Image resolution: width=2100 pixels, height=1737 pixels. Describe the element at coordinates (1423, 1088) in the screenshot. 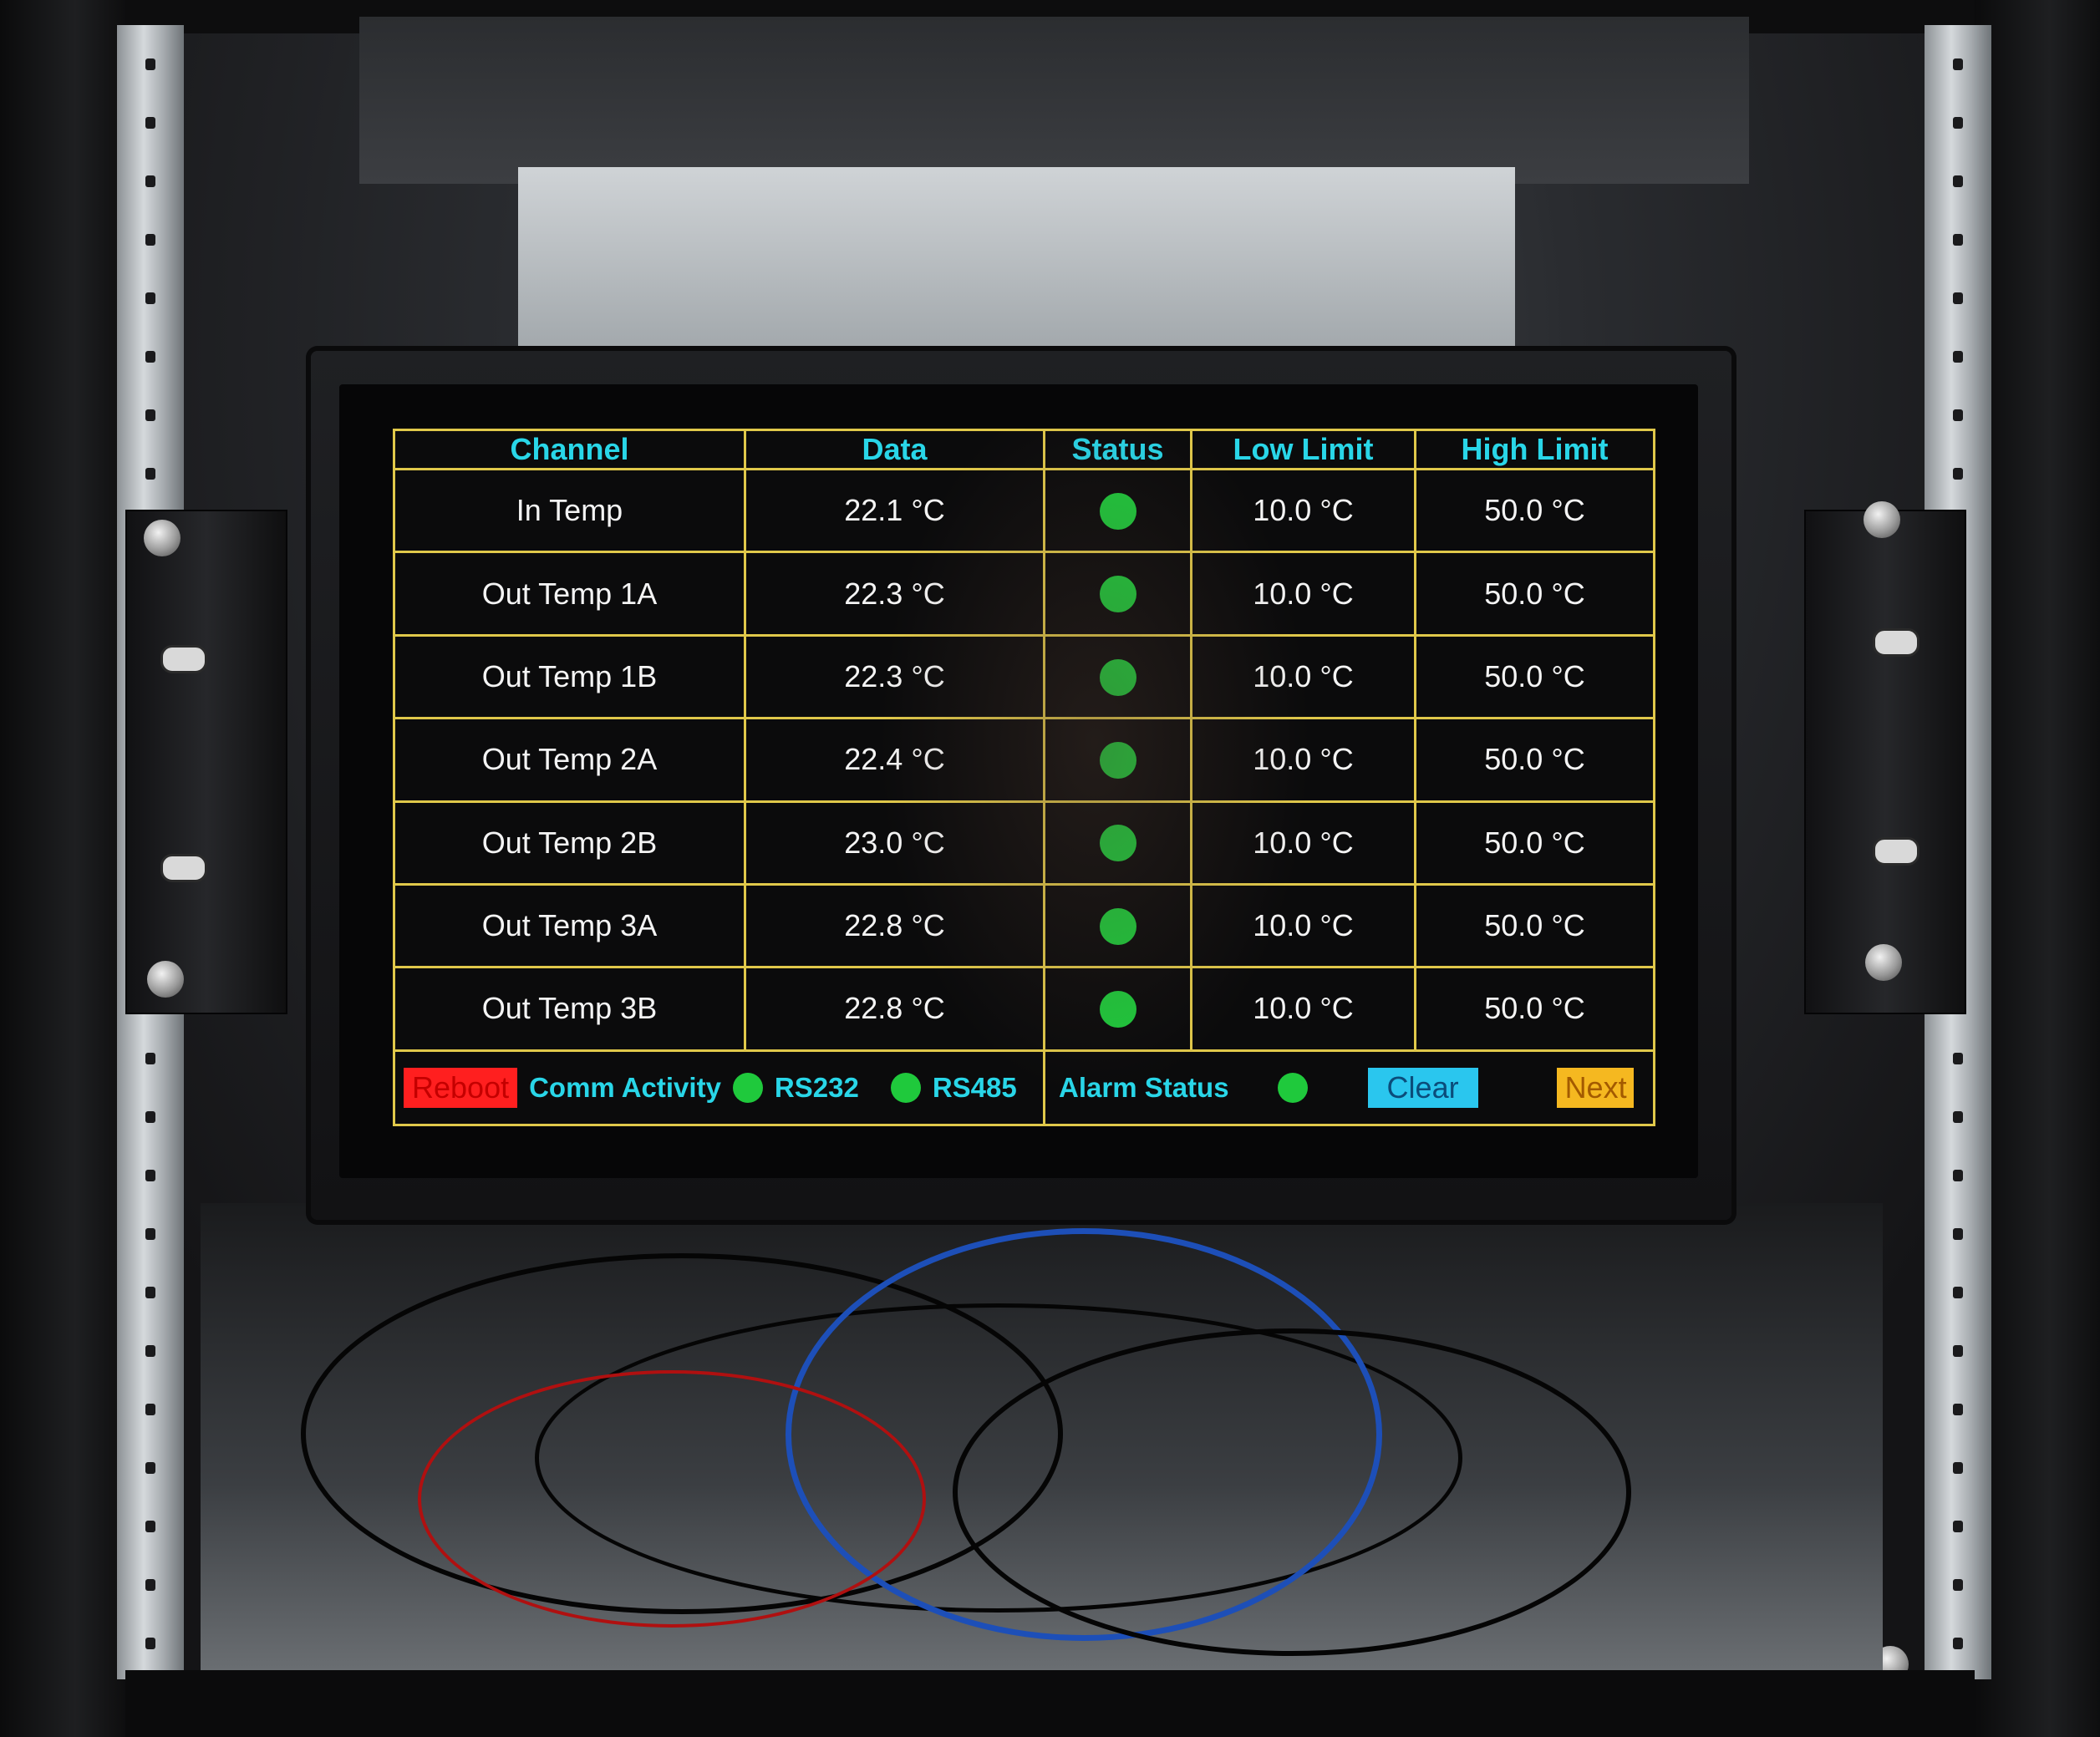

I see `clear-button: Clear` at that location.